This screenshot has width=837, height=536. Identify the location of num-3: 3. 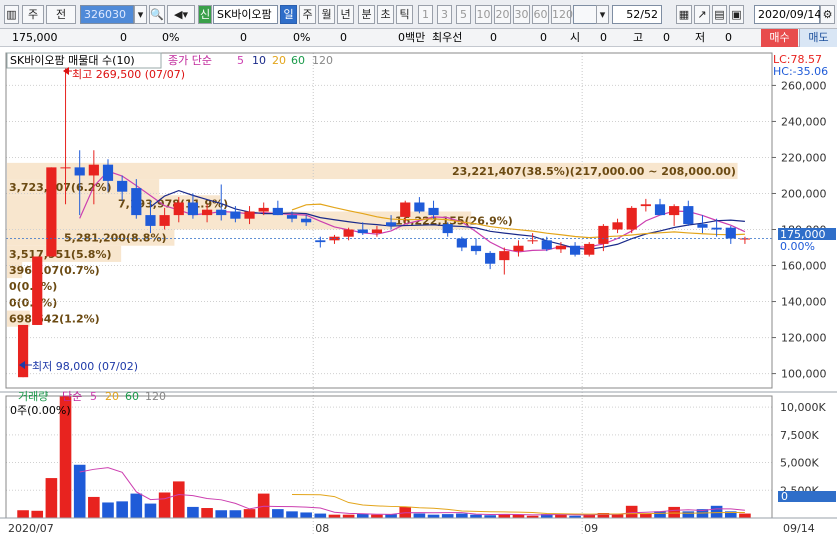
(444, 14).